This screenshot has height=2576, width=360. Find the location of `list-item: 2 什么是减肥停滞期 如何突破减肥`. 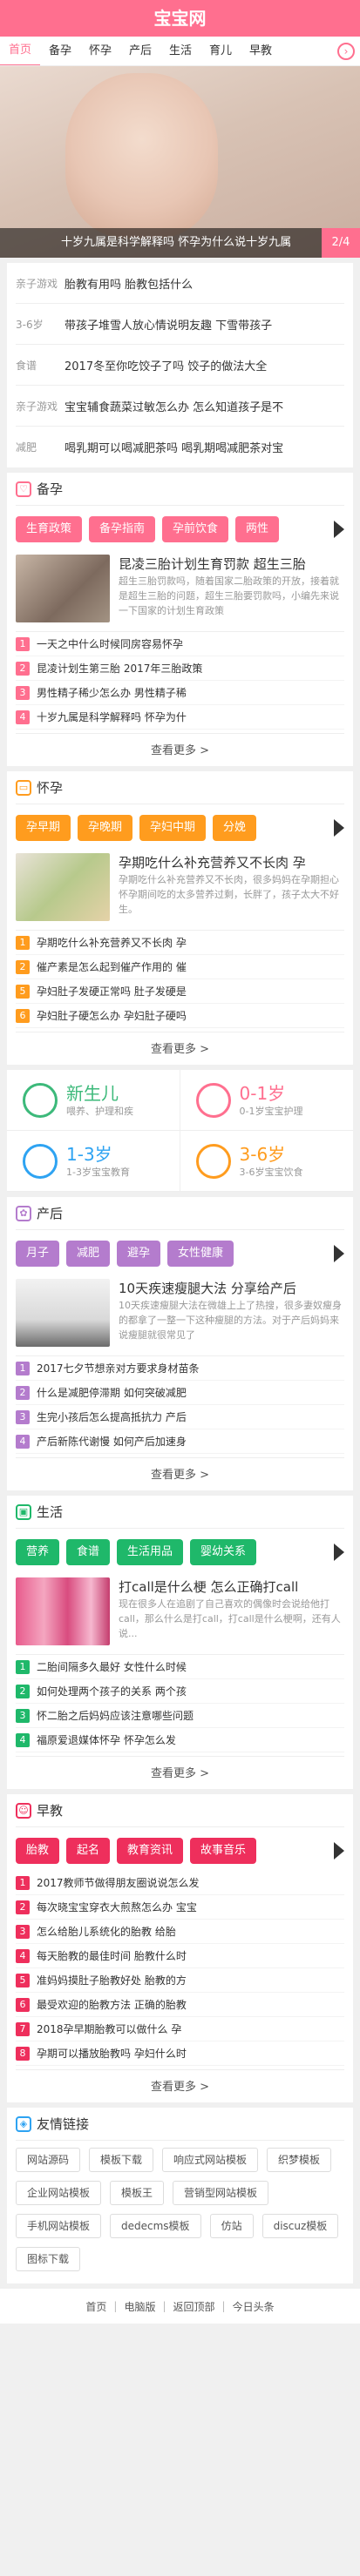

list-item: 2 什么是减肥停滞期 如何突破减肥 is located at coordinates (180, 1393).